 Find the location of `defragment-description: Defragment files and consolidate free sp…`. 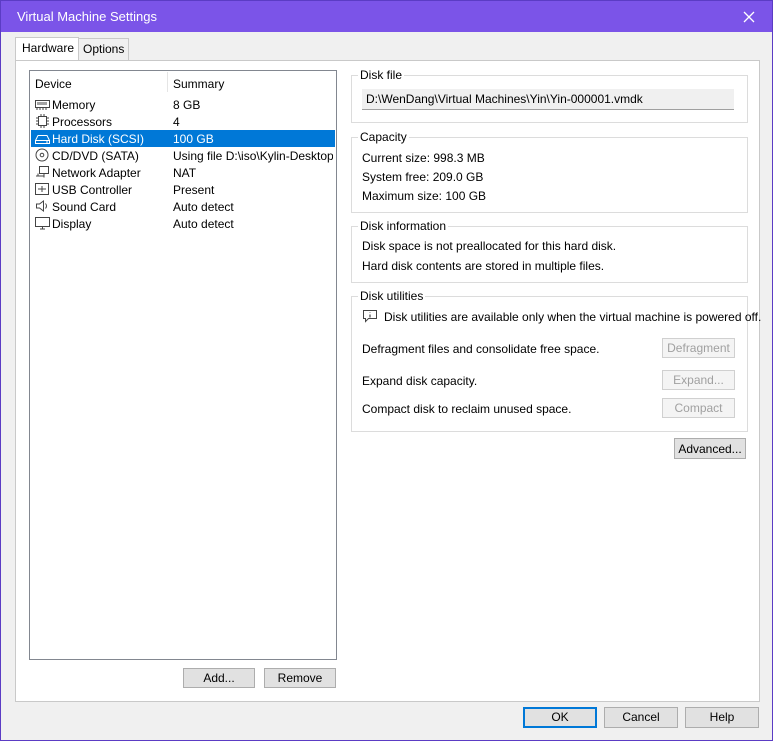

defragment-description: Defragment files and consolidate free sp… is located at coordinates (481, 349).